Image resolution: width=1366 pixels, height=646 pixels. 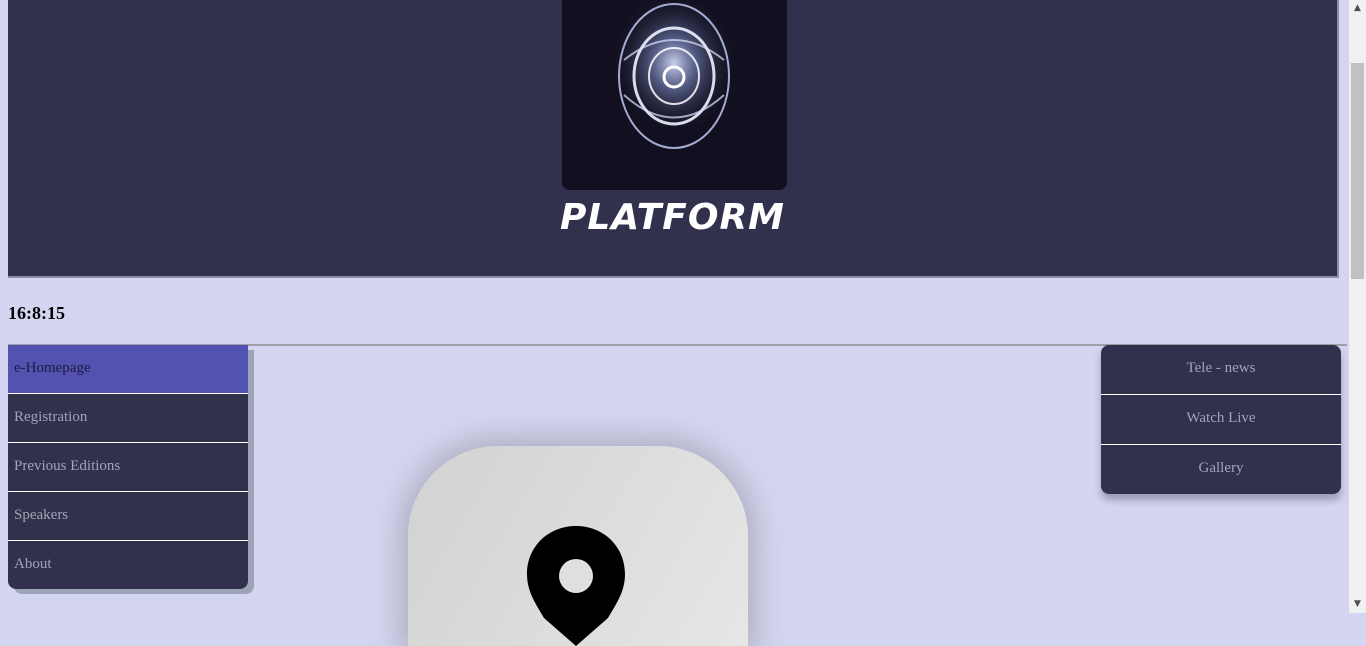 I want to click on nav-item-registration: Registration, so click(x=128, y=418).